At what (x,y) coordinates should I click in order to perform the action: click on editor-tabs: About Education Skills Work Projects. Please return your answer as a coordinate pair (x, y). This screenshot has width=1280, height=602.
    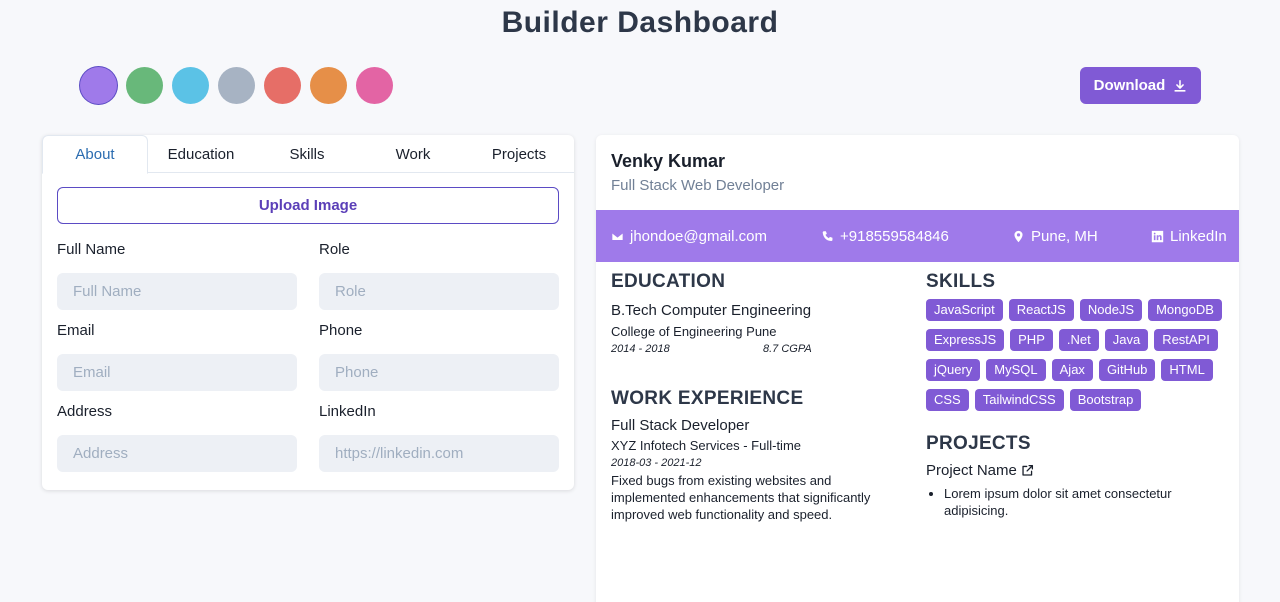
    Looking at the image, I should click on (308, 154).